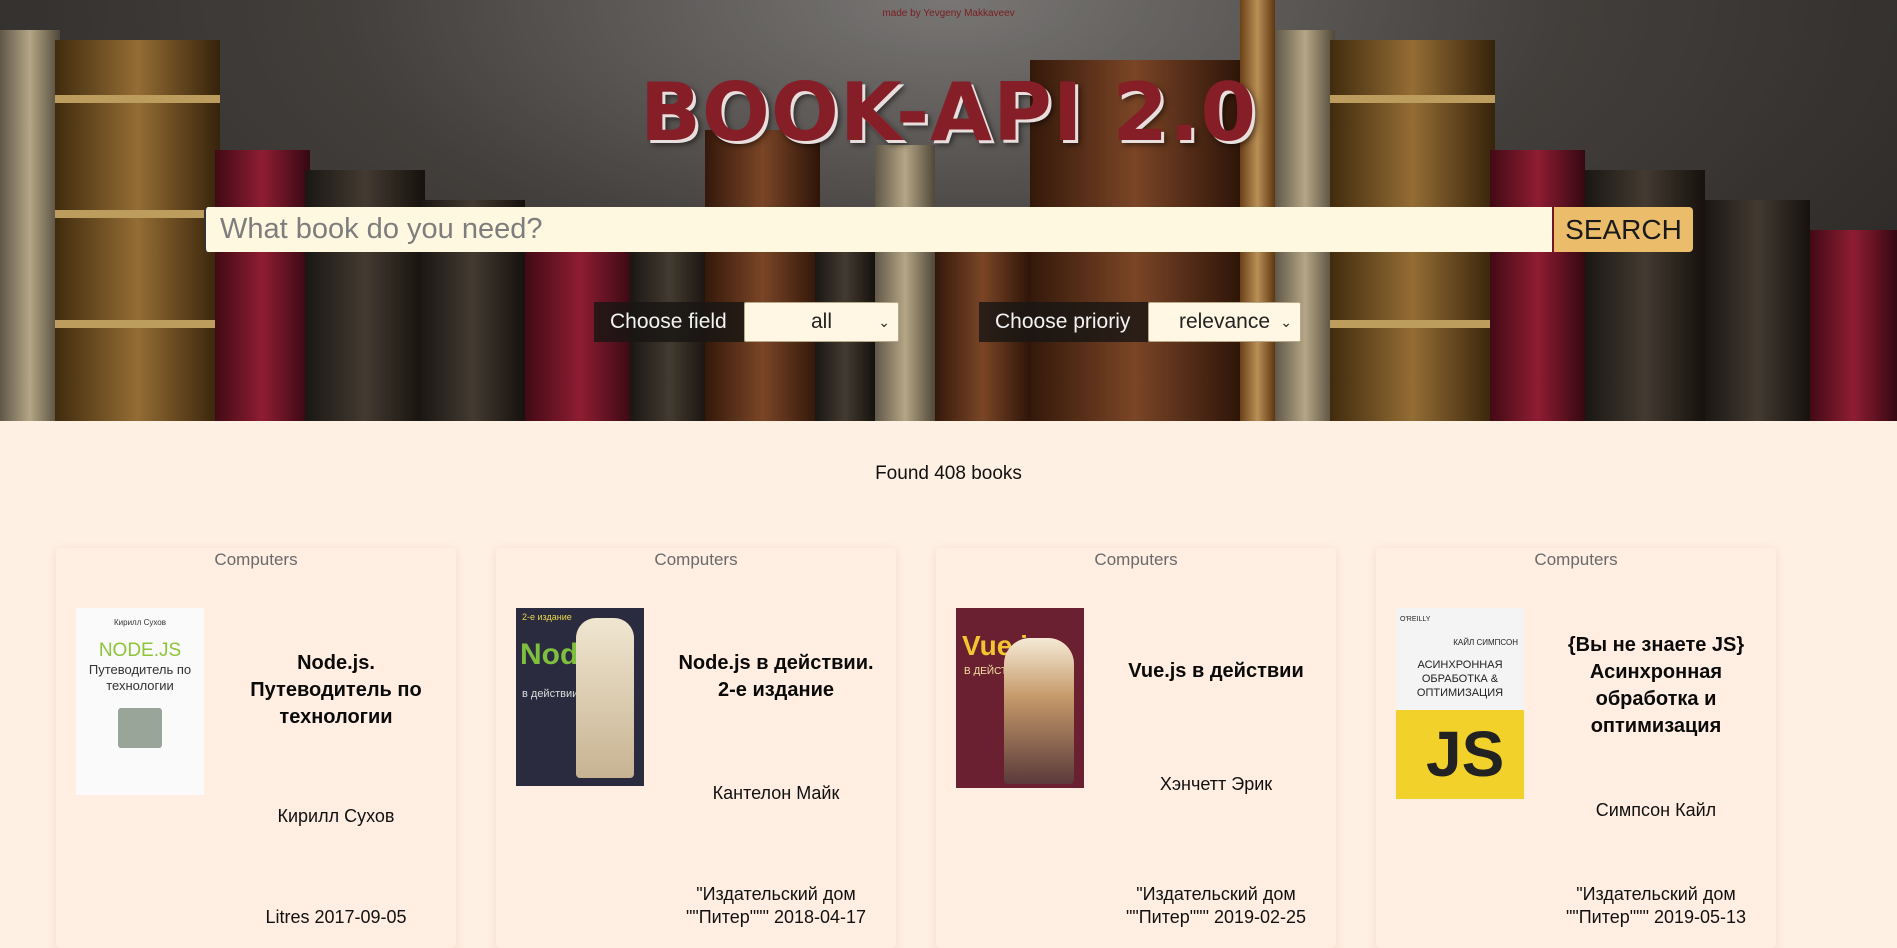 The height and width of the screenshot is (948, 1897). I want to click on cover-edition-text: 2-е издание, so click(547, 617).